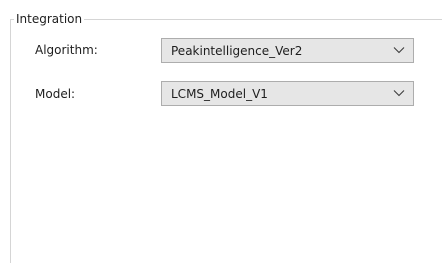  I want to click on algorithm-dropdown: Peakintelligence_Ver2, so click(287, 50).